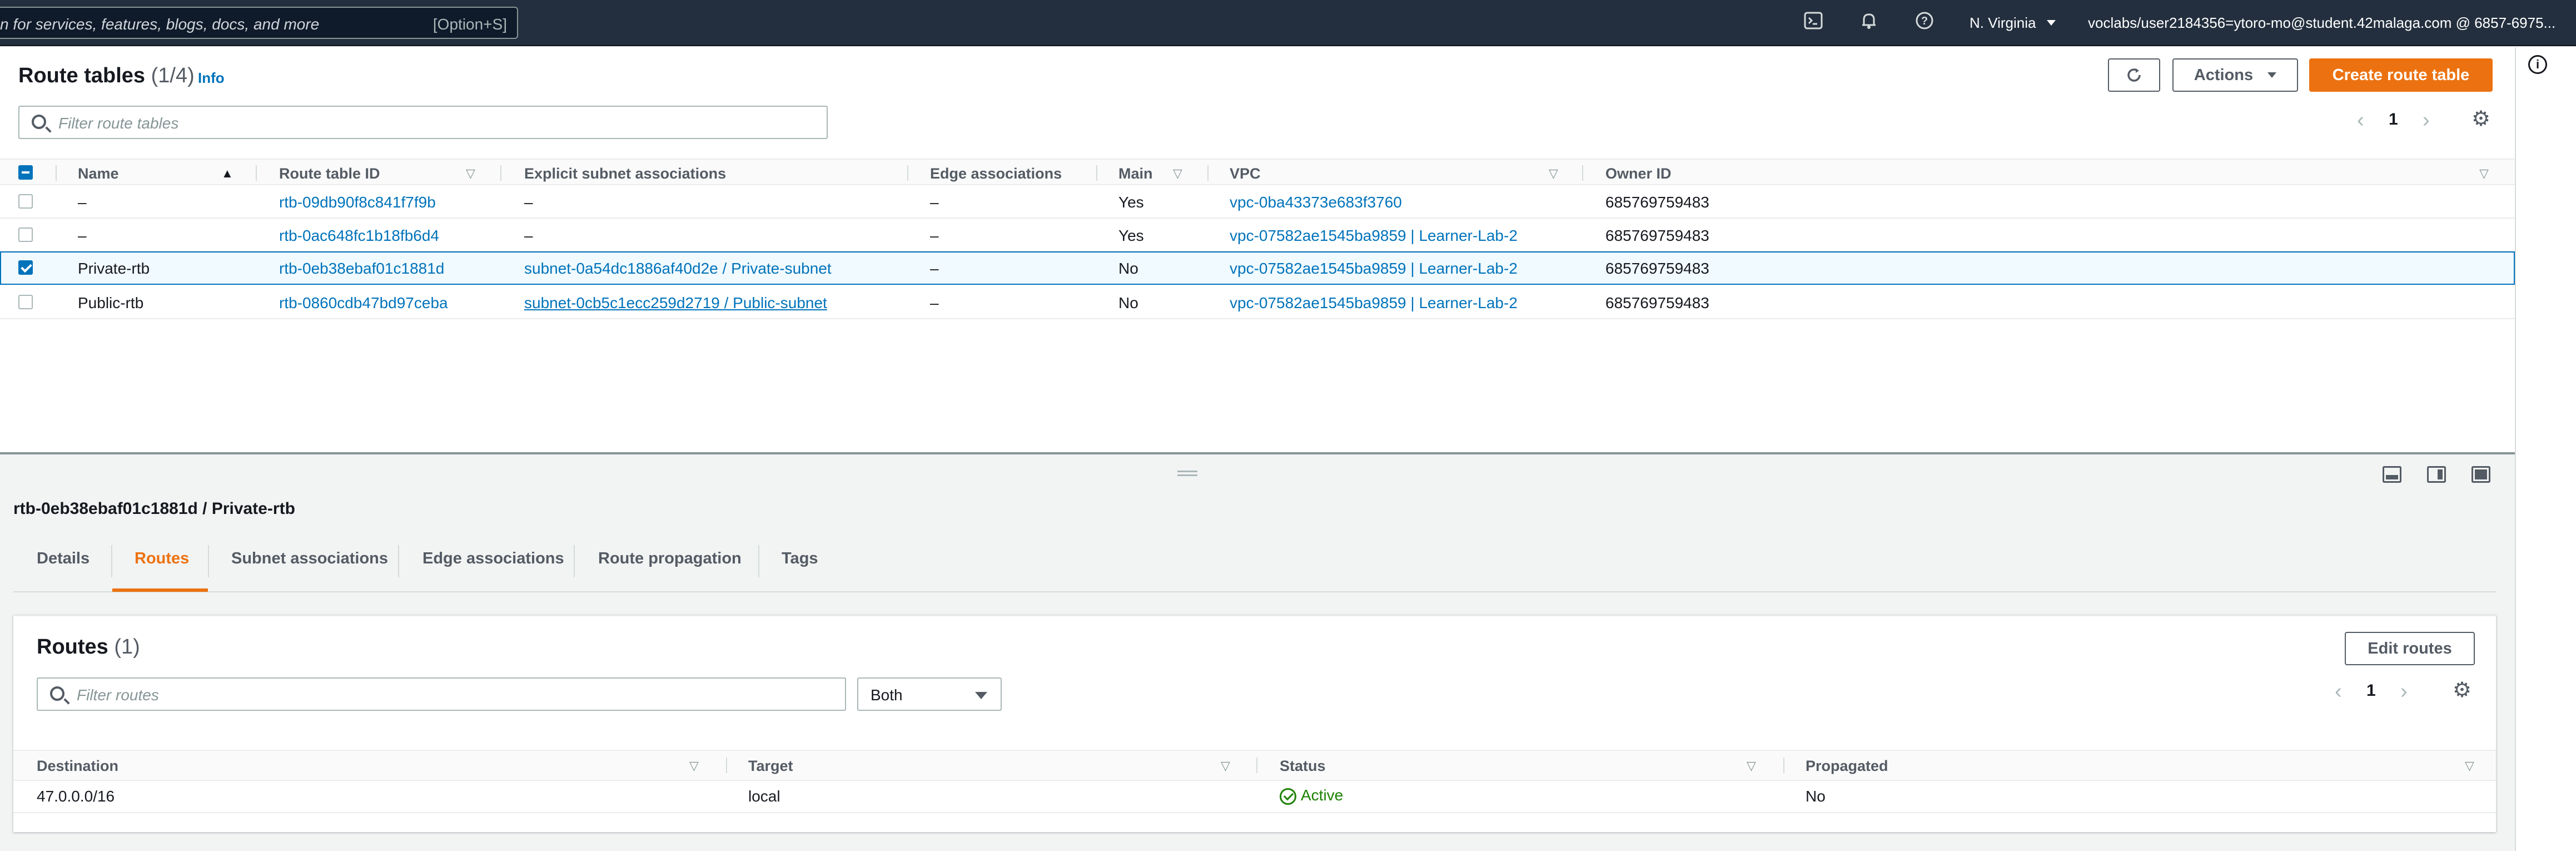 The height and width of the screenshot is (851, 2576). I want to click on col-target: Target, so click(770, 767).